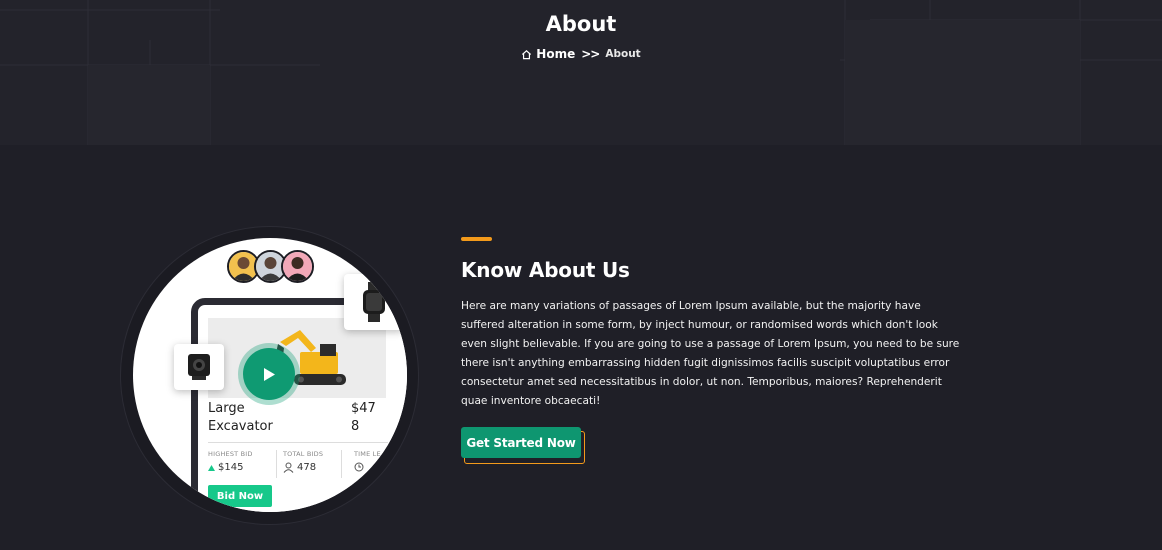 The height and width of the screenshot is (550, 1162). I want to click on smartwatch-card, so click(374, 302).